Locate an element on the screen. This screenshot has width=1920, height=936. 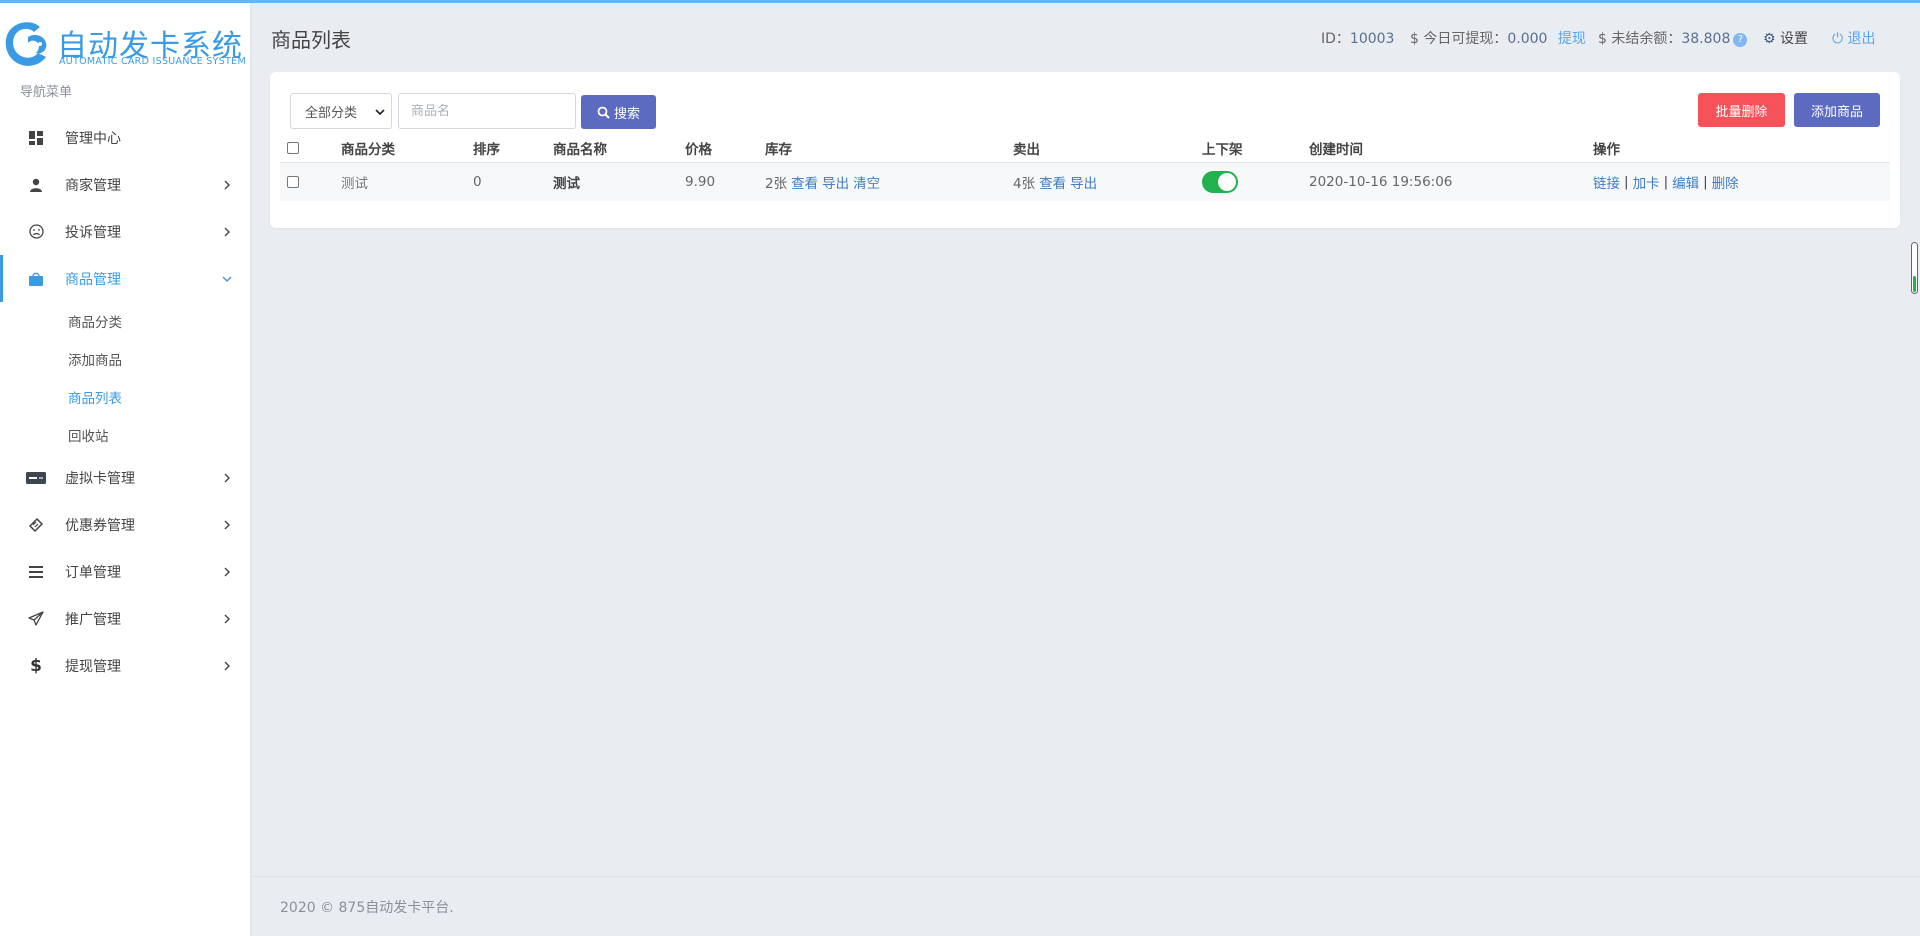
dollar-icon: $ is located at coordinates (36, 665).